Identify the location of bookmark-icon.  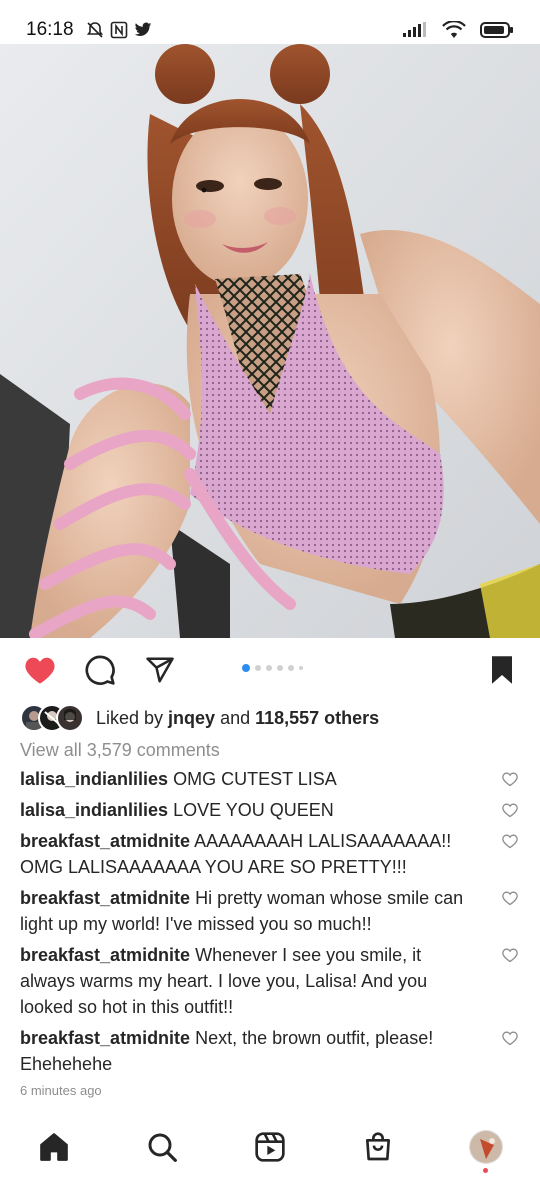
(502, 670).